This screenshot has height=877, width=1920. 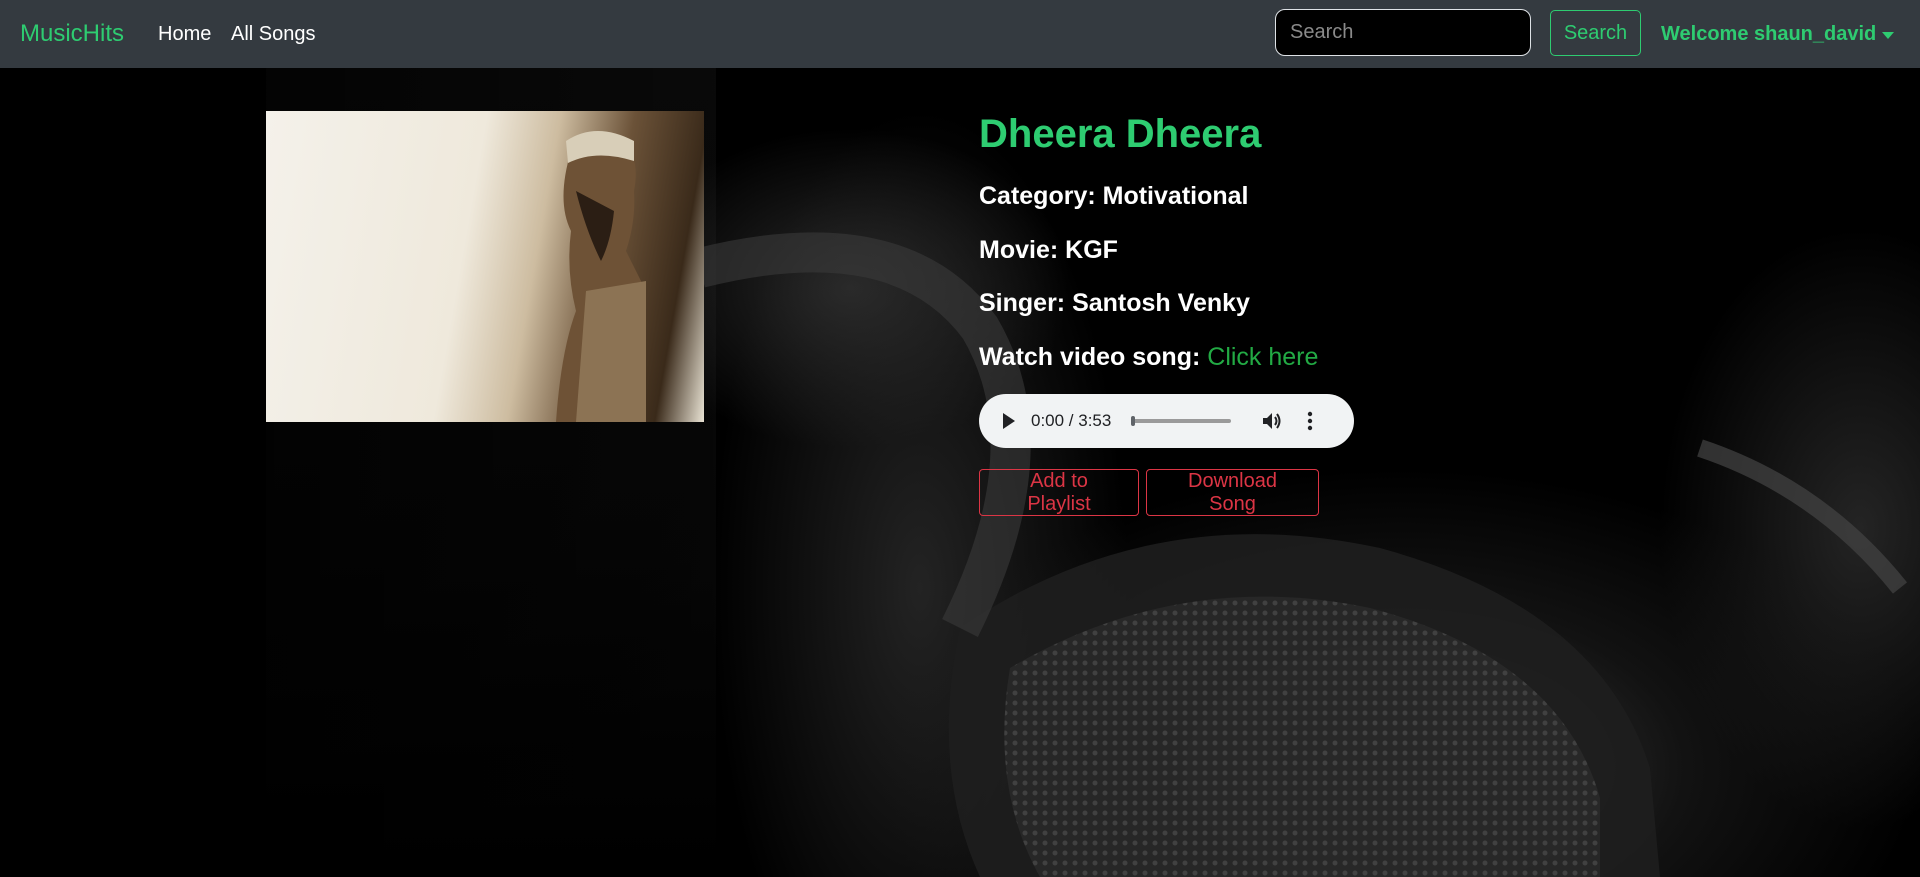 I want to click on chevron-down-icon, so click(x=1888, y=35).